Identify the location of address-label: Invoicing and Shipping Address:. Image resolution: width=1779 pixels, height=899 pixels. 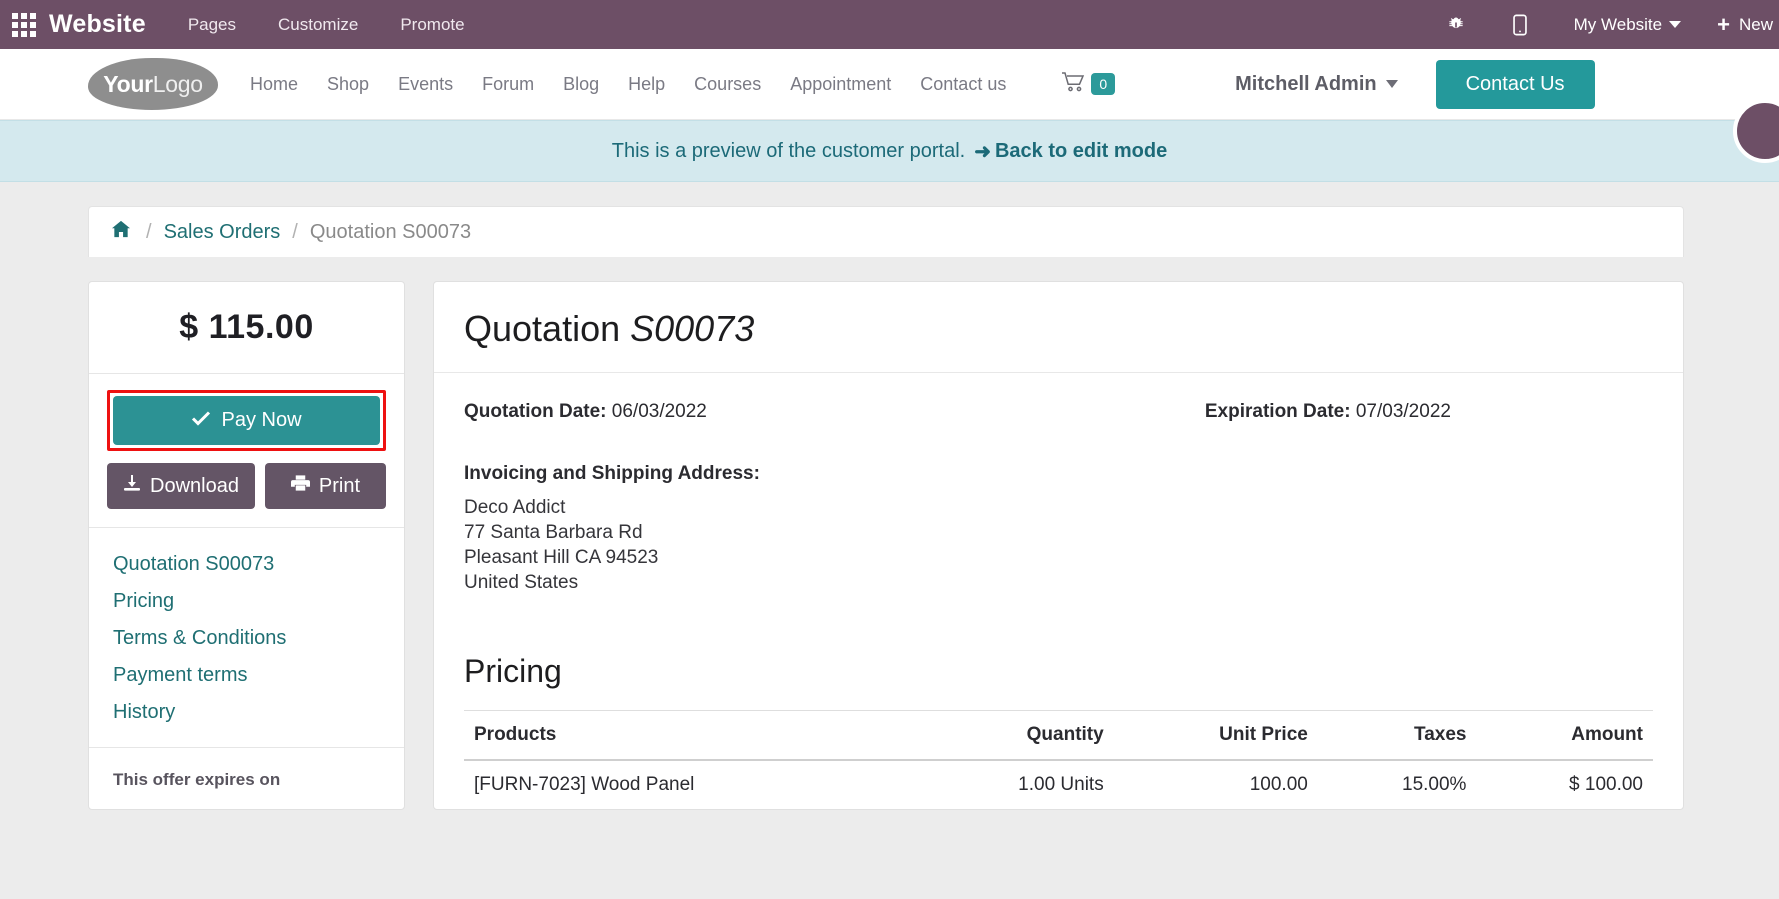
(612, 473).